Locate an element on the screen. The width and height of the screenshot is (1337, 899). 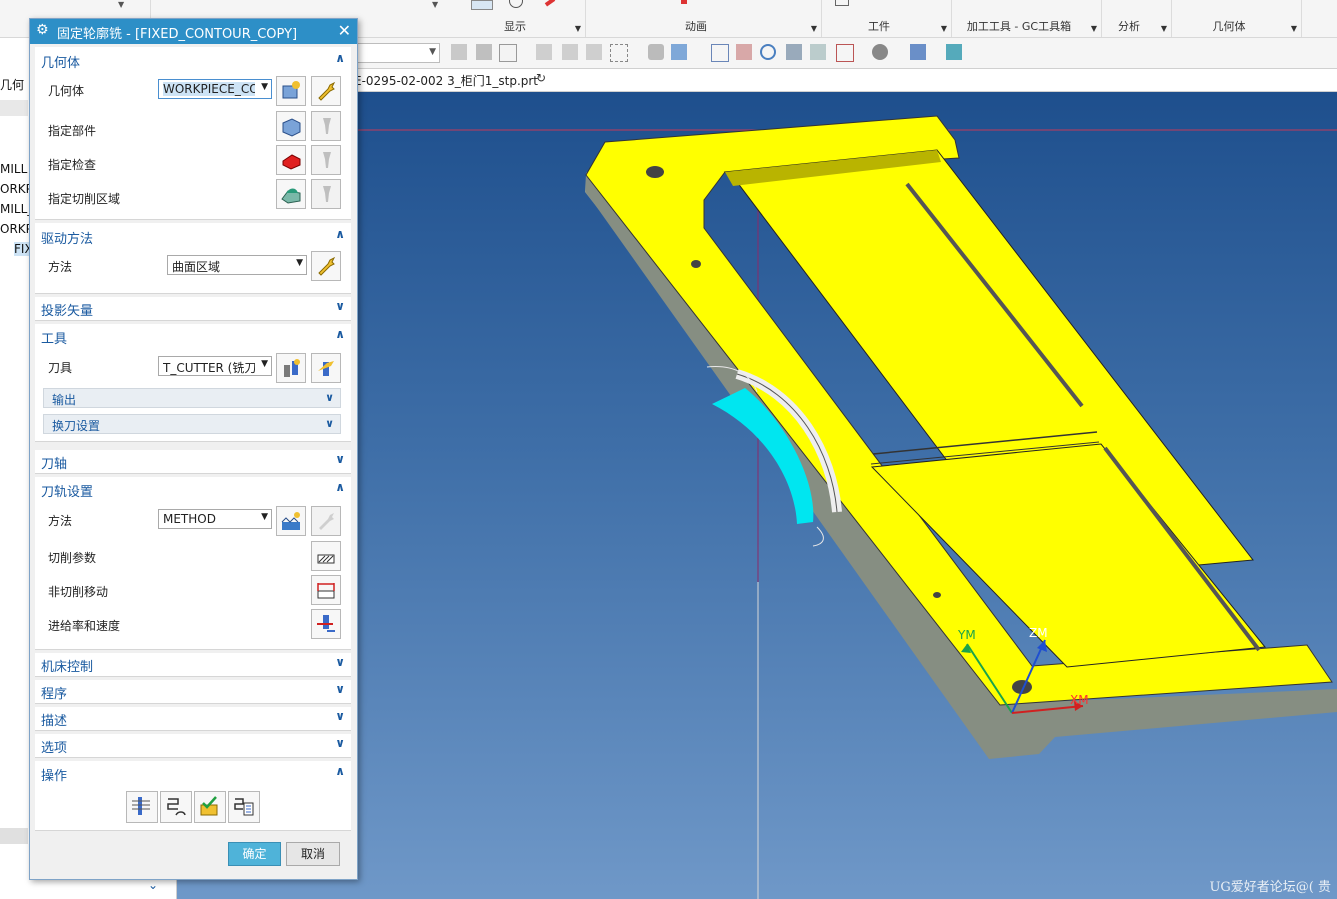
file-tab: E-0295-02-002 3_柜门1_stp.prt is located at coordinates (446, 80).